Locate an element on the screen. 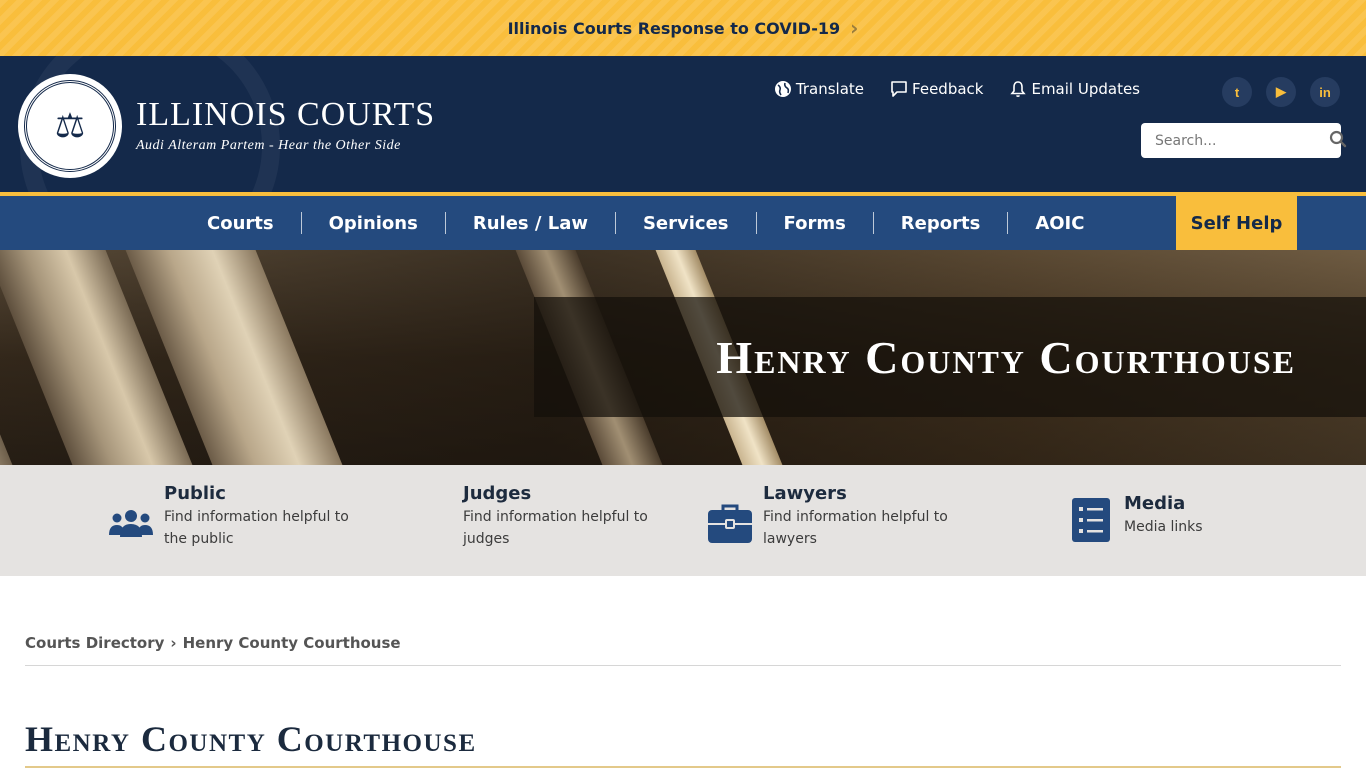 The image size is (1366, 768). search-icon is located at coordinates (1338, 141).